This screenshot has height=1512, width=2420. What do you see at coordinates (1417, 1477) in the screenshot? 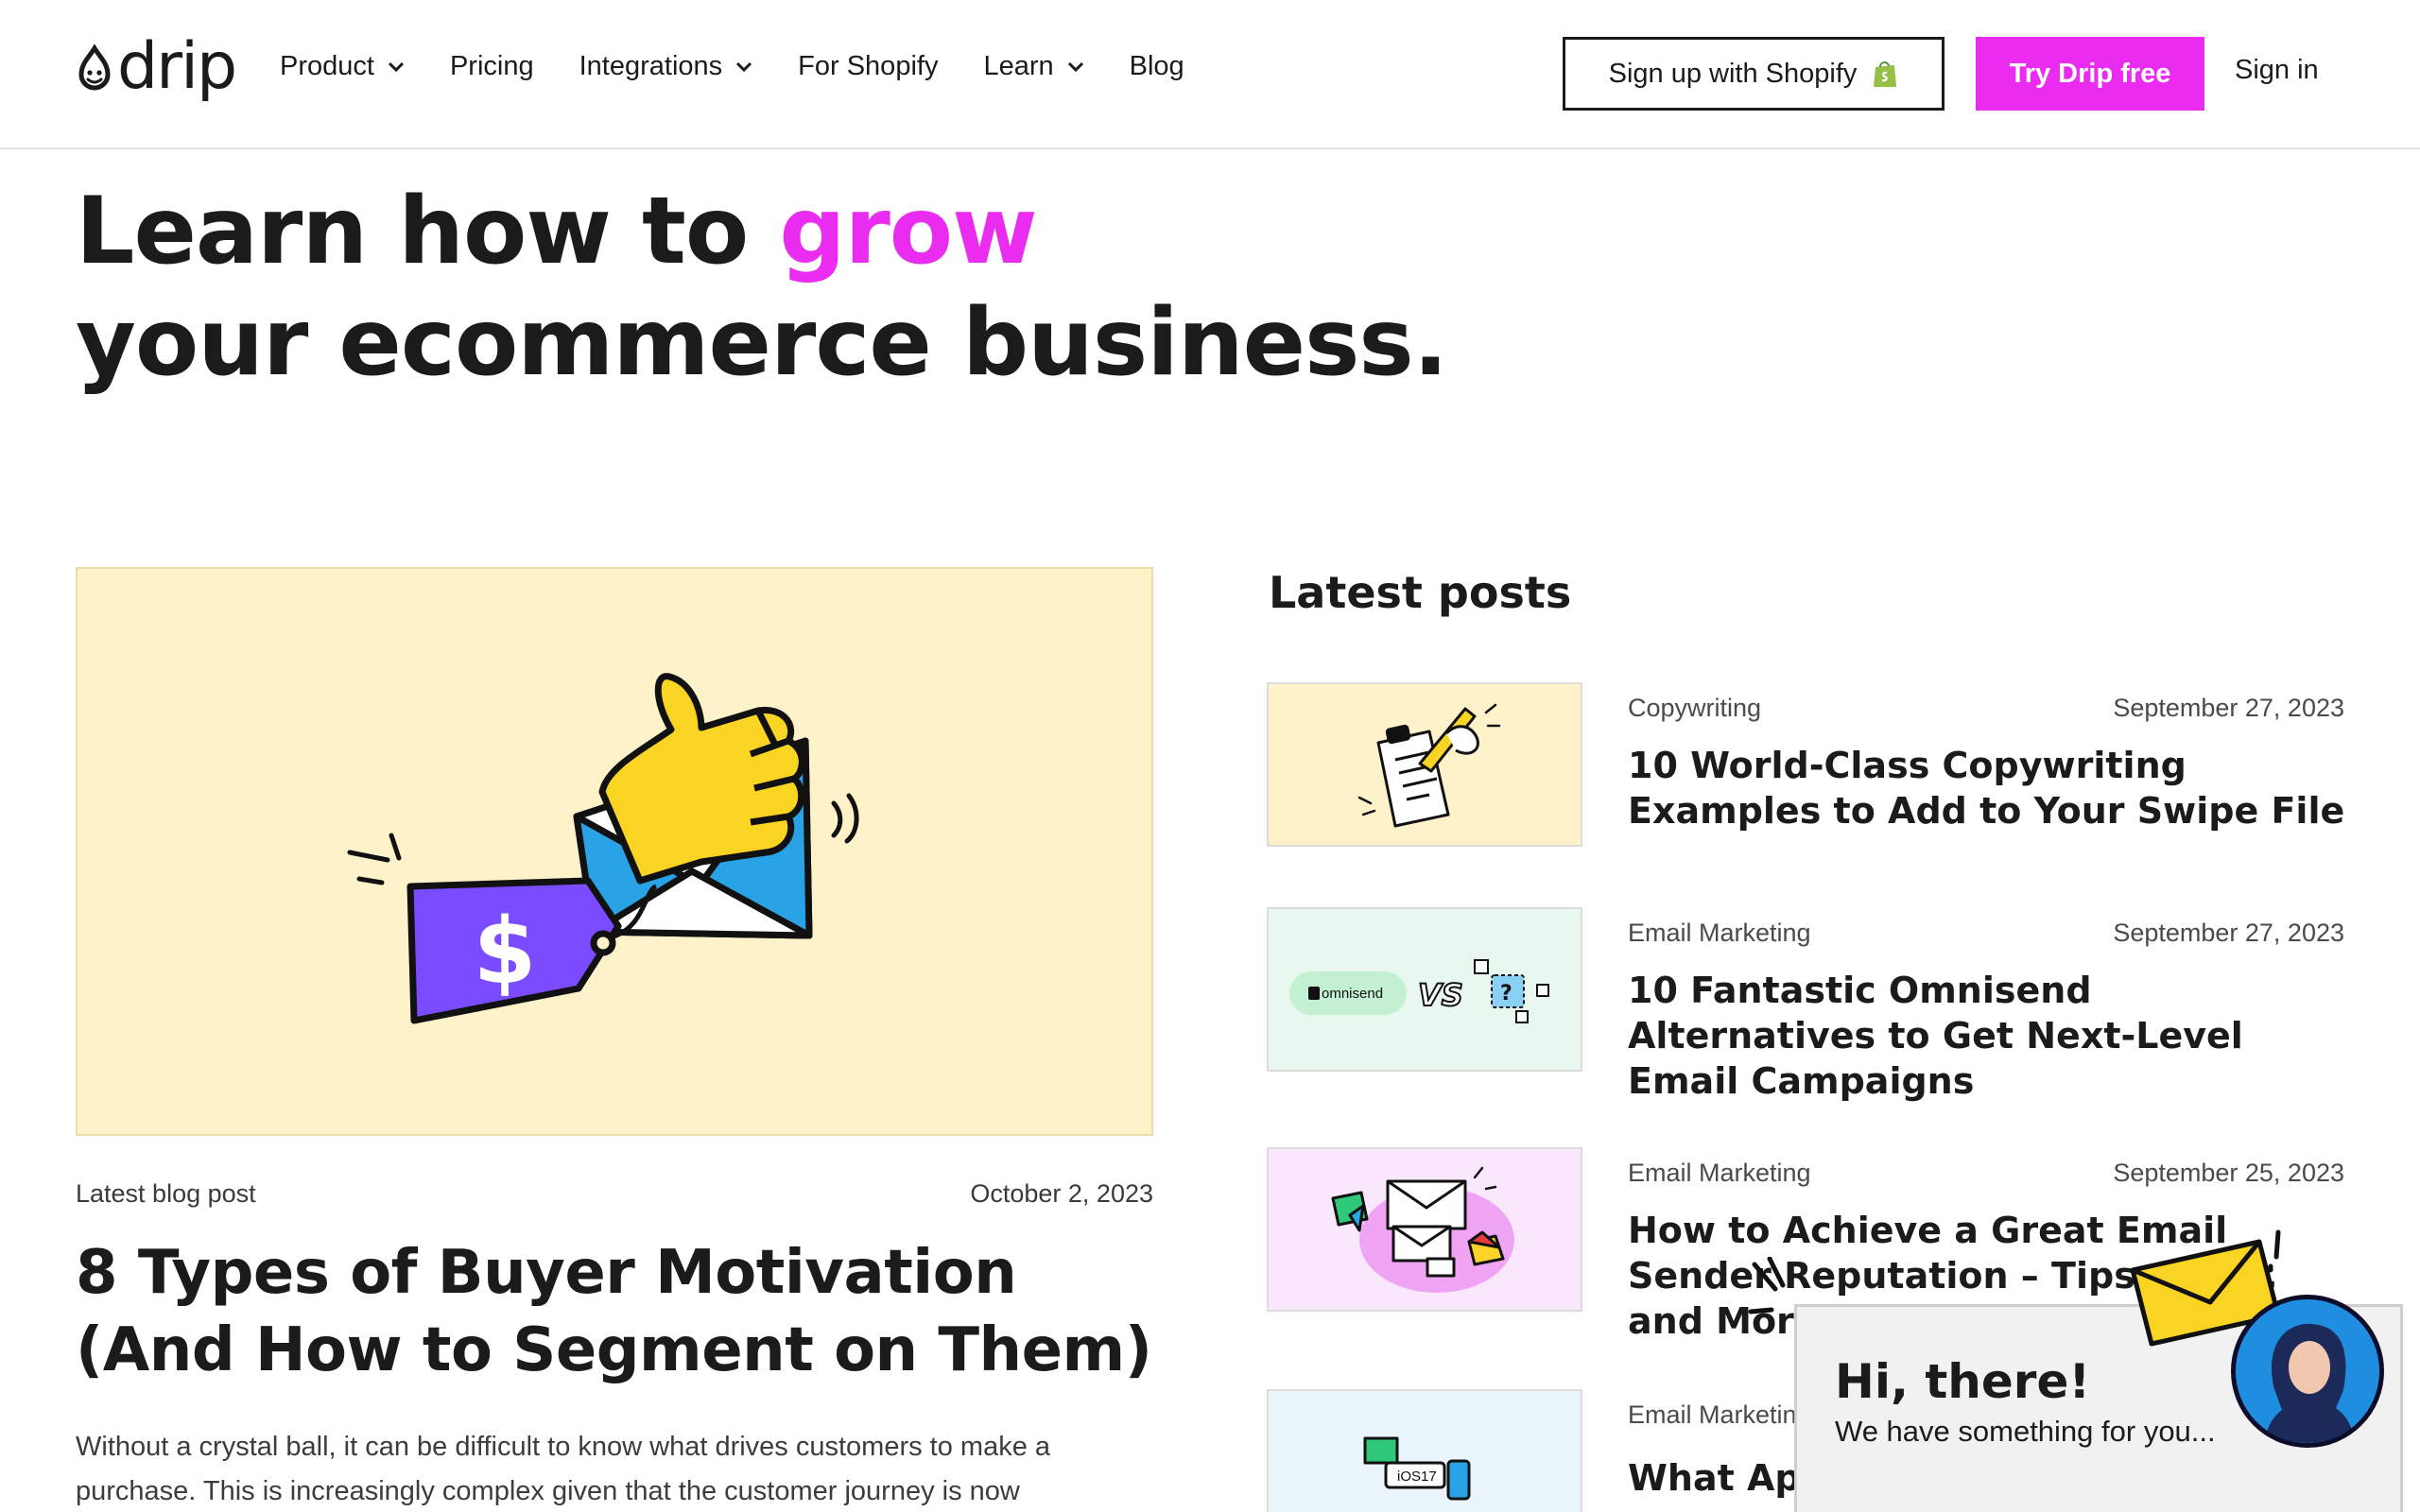
I see `ios17-text: iOS17` at bounding box center [1417, 1477].